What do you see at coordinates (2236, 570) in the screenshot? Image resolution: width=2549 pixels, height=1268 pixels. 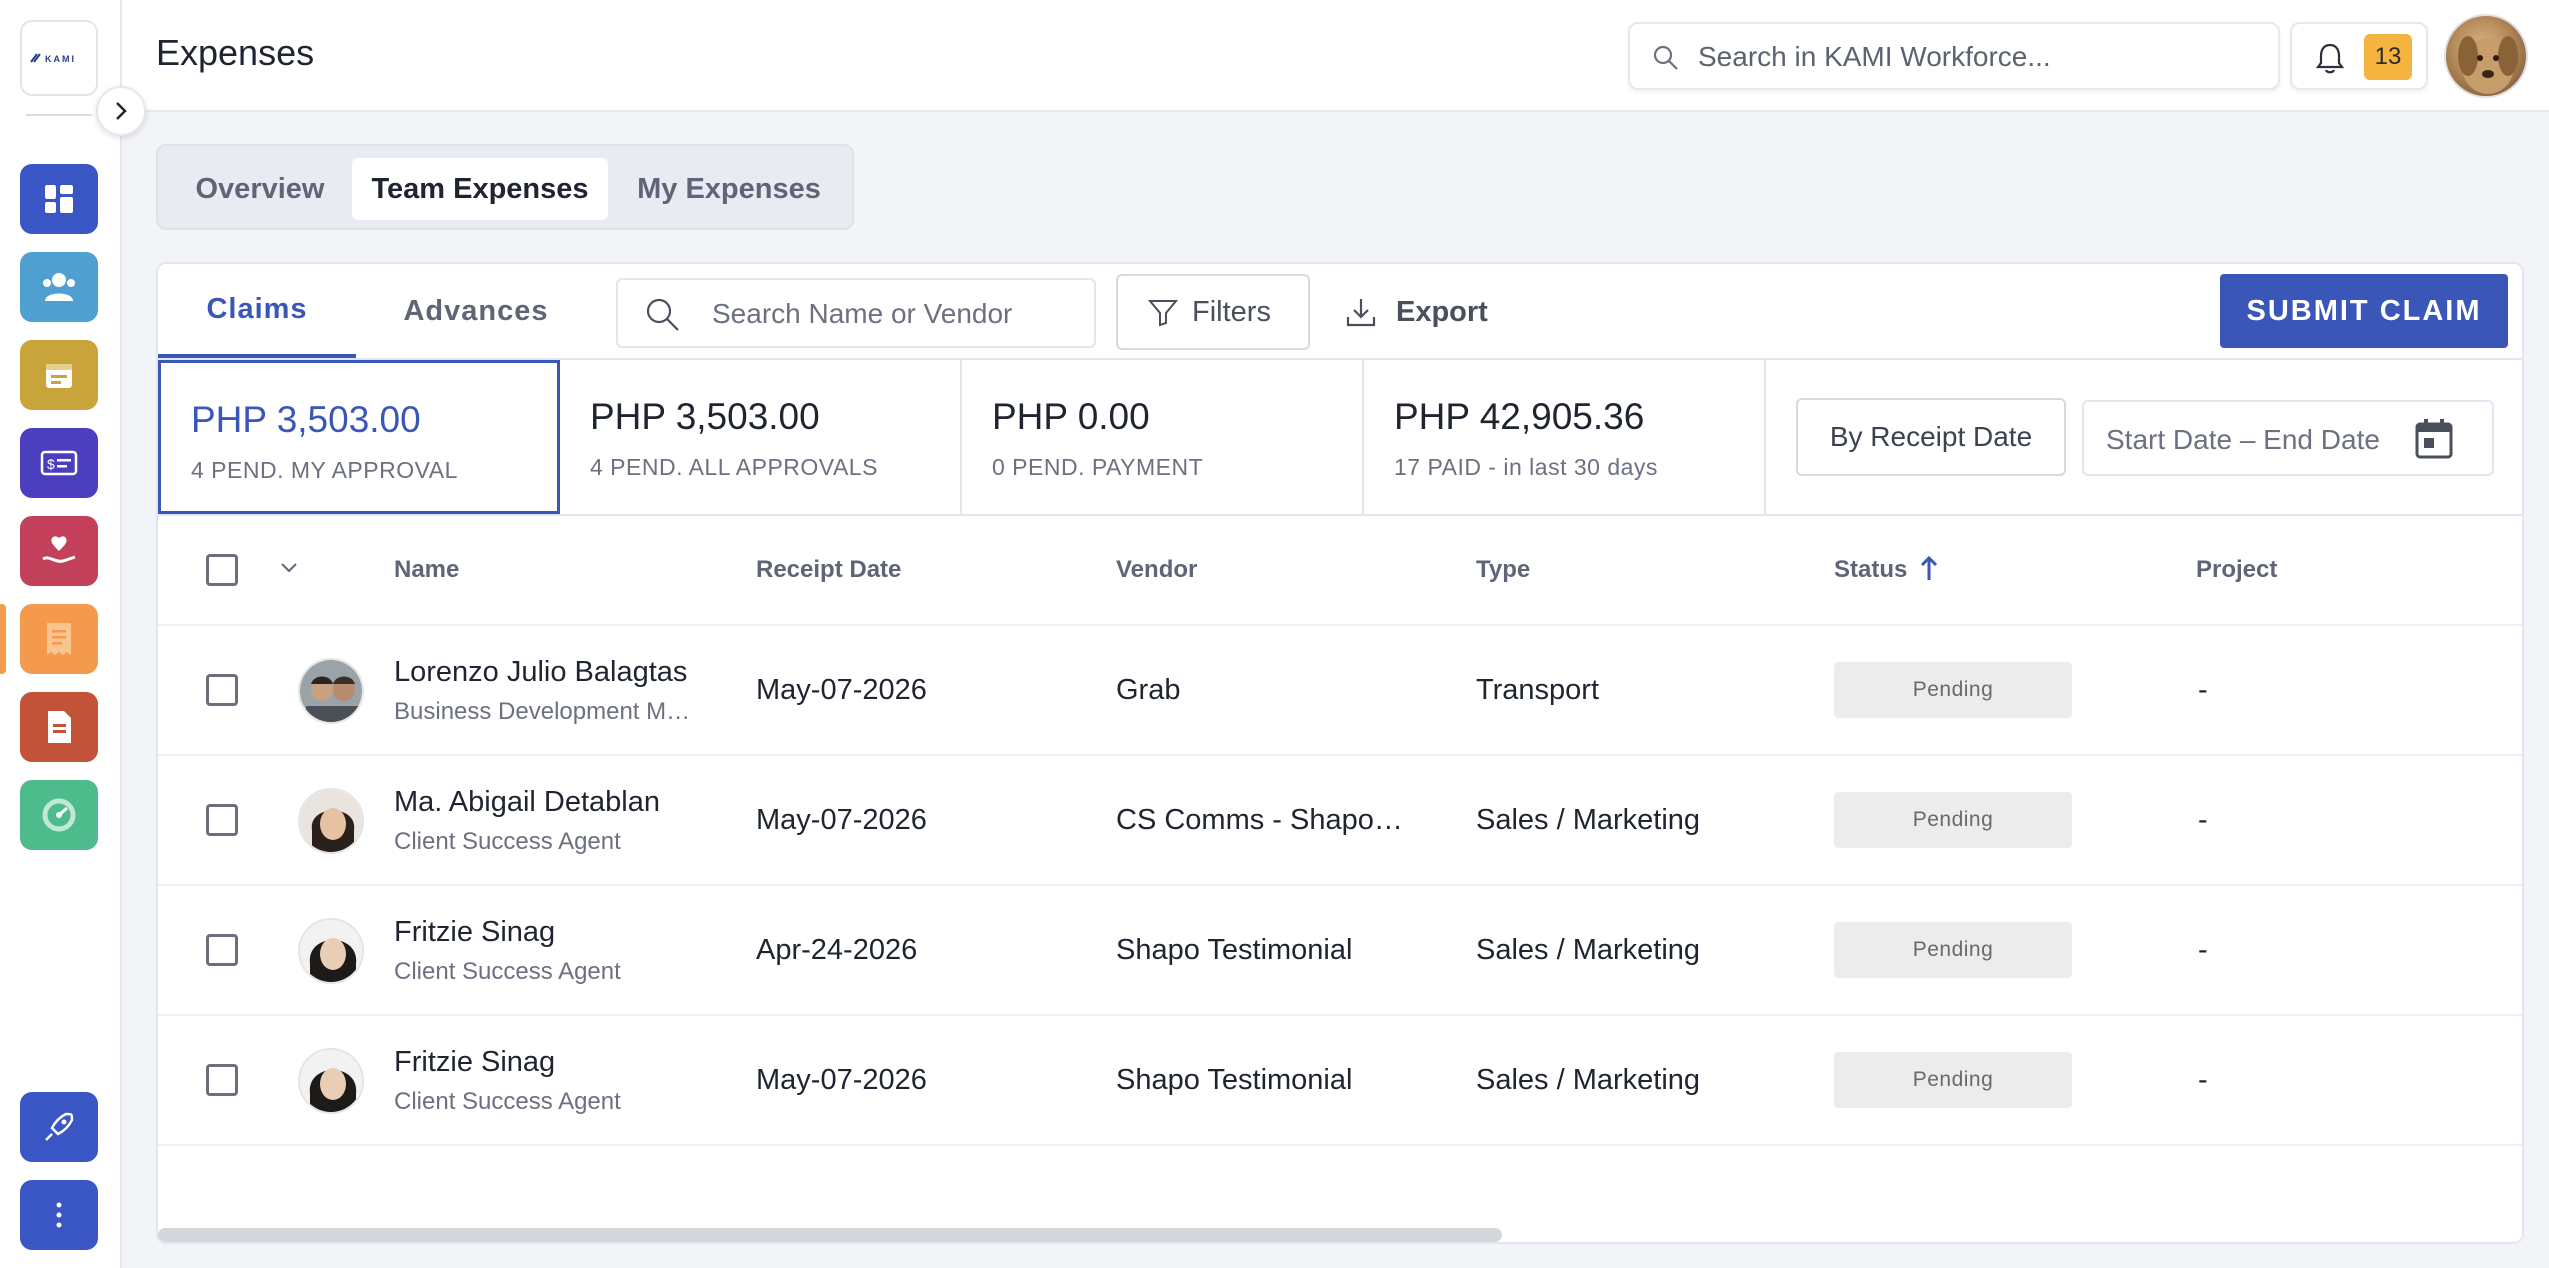 I see `column-header-project: Project` at bounding box center [2236, 570].